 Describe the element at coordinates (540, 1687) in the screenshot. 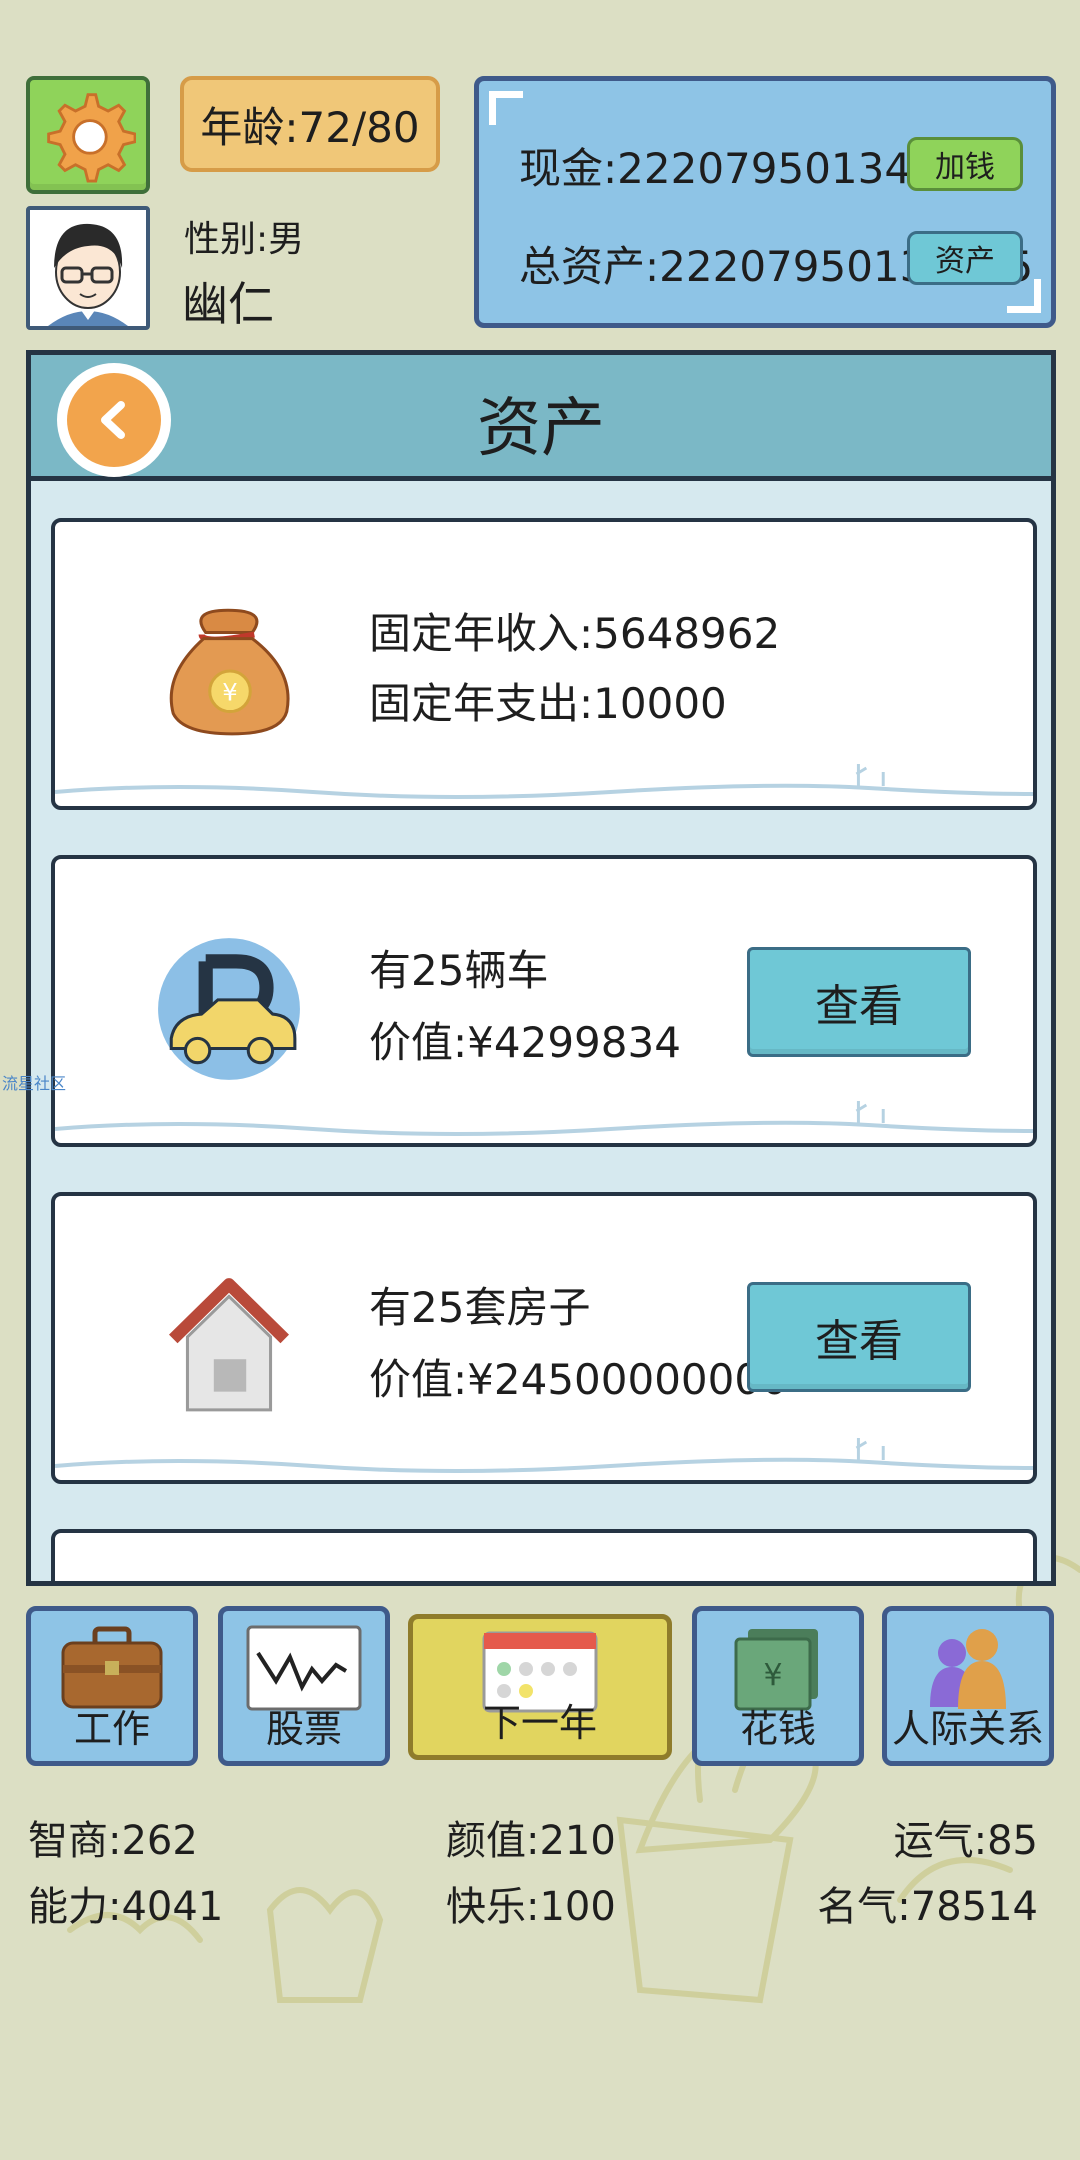

I see `next-year-button: 下一年` at that location.